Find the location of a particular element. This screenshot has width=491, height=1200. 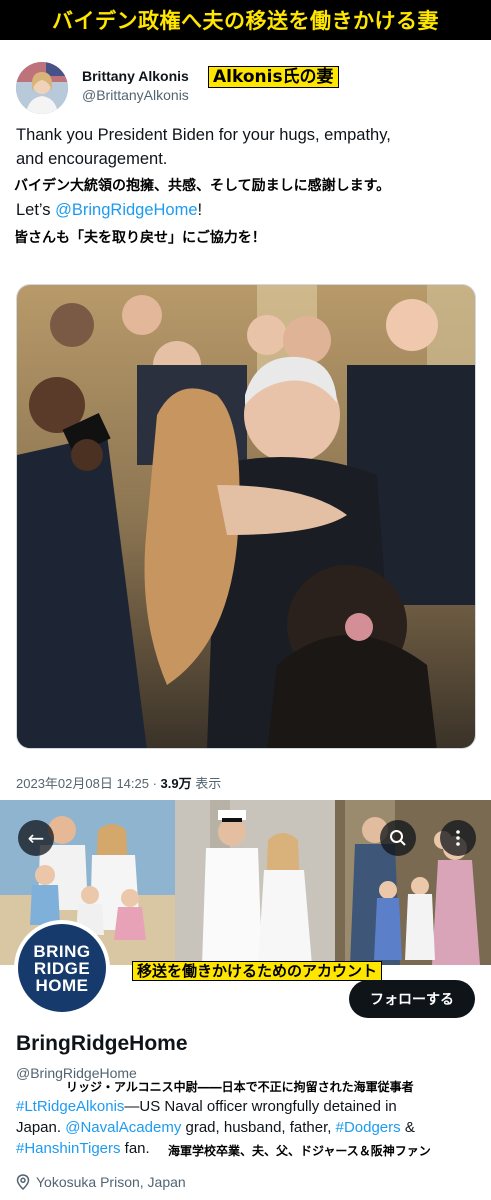

logo-line: RIDGE is located at coordinates (62, 968).